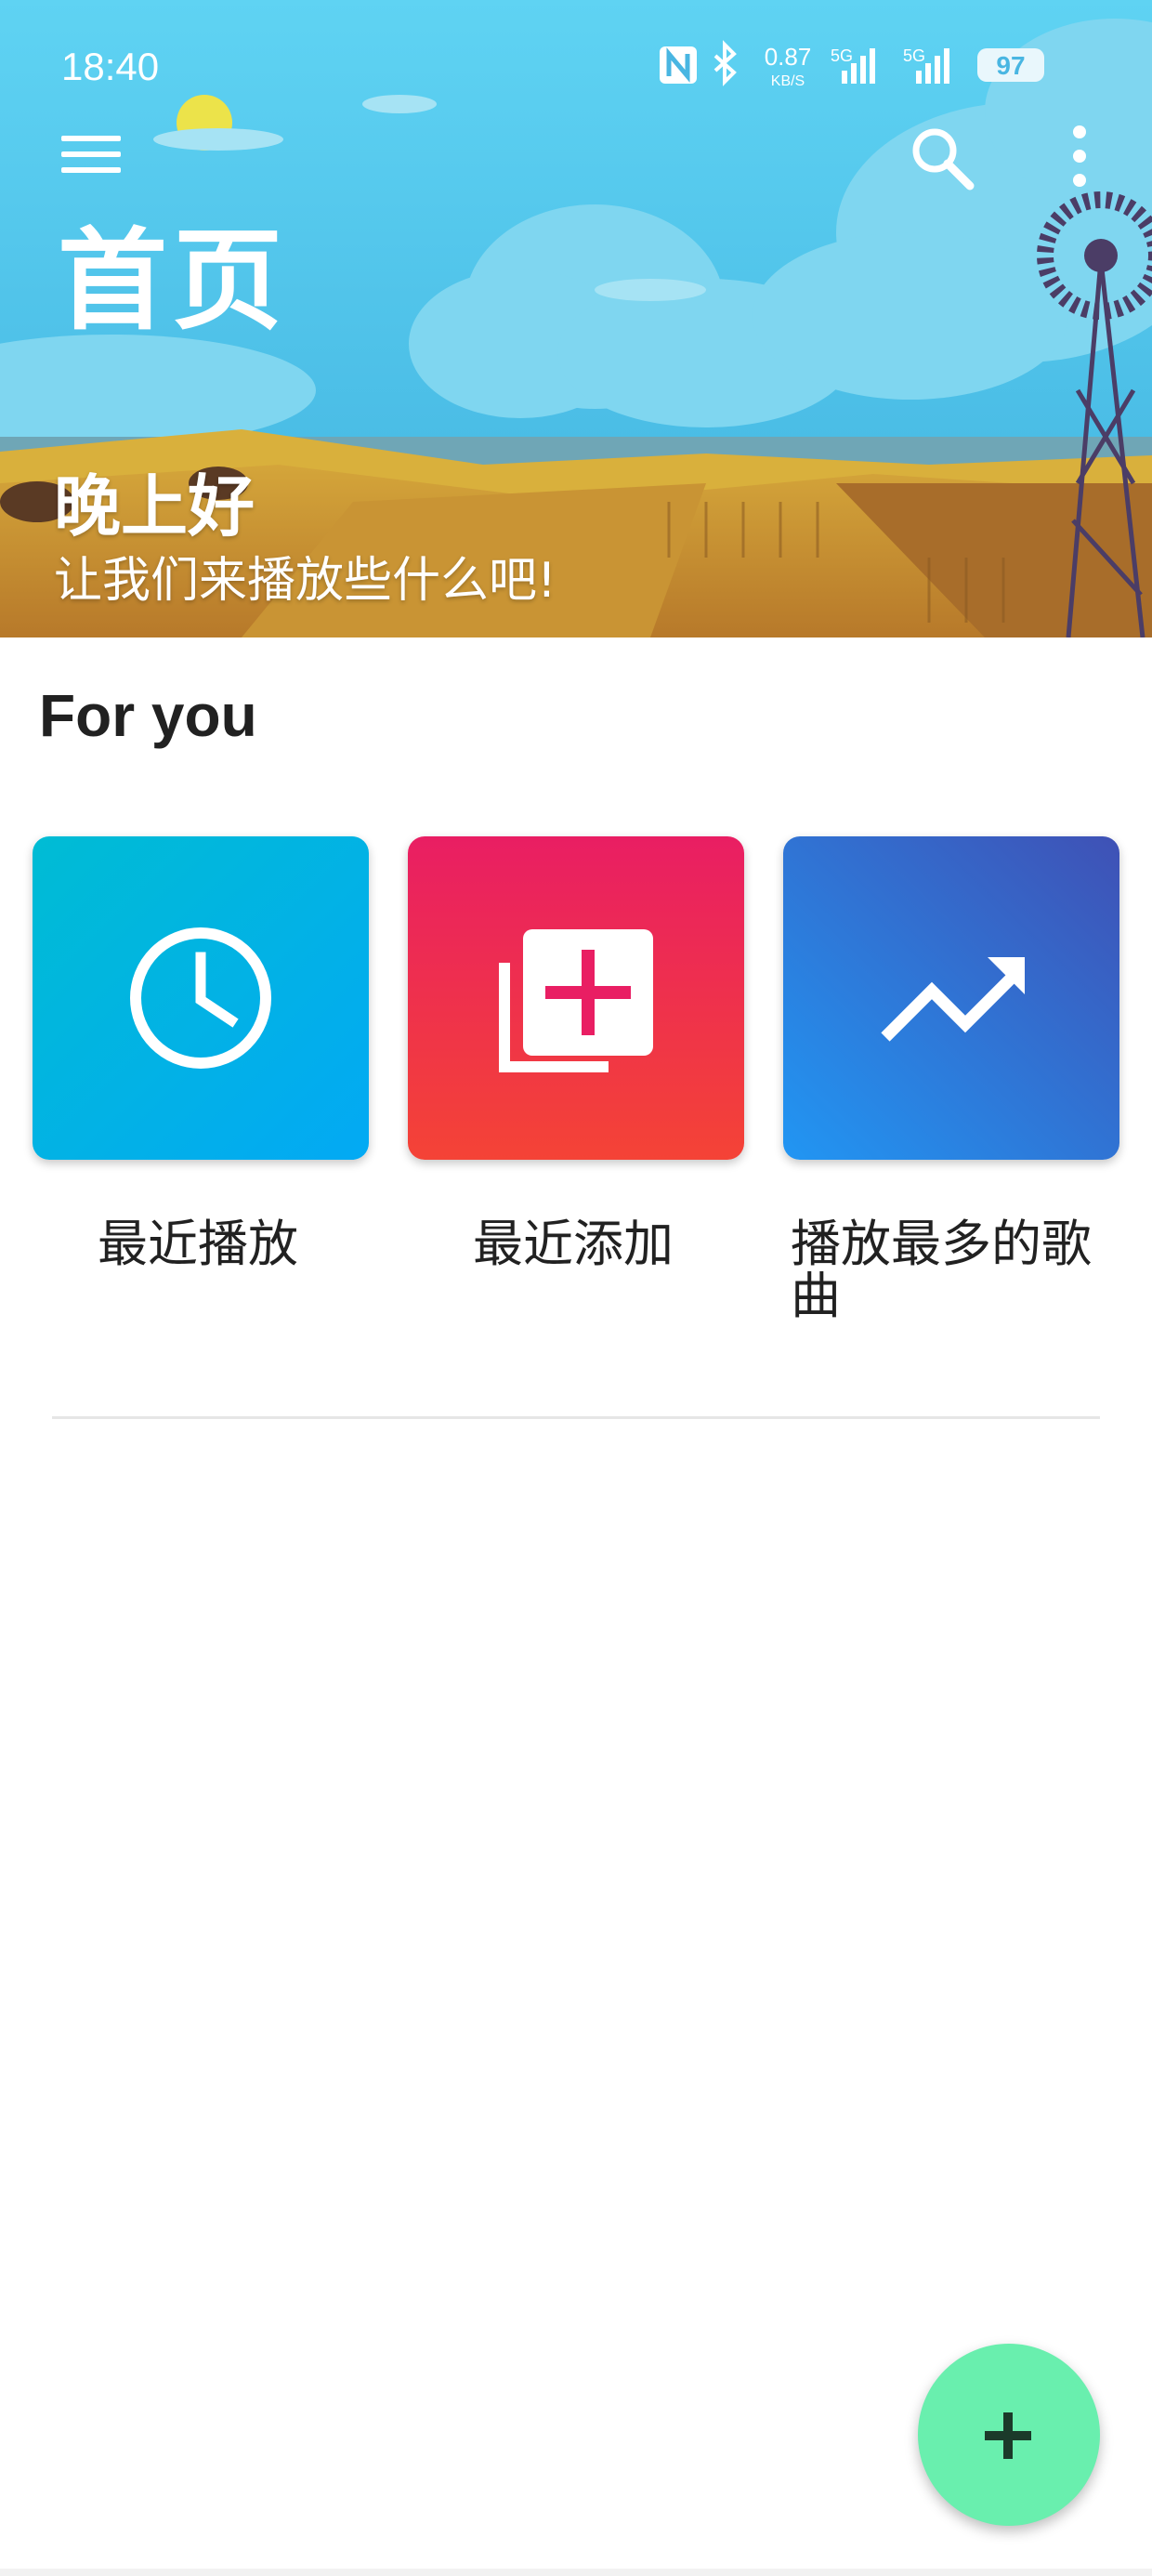 The image size is (1152, 2576). Describe the element at coordinates (576, 56) in the screenshot. I see `status-bar: 18:40 0.87 KB/S 5G 5G 97` at that location.